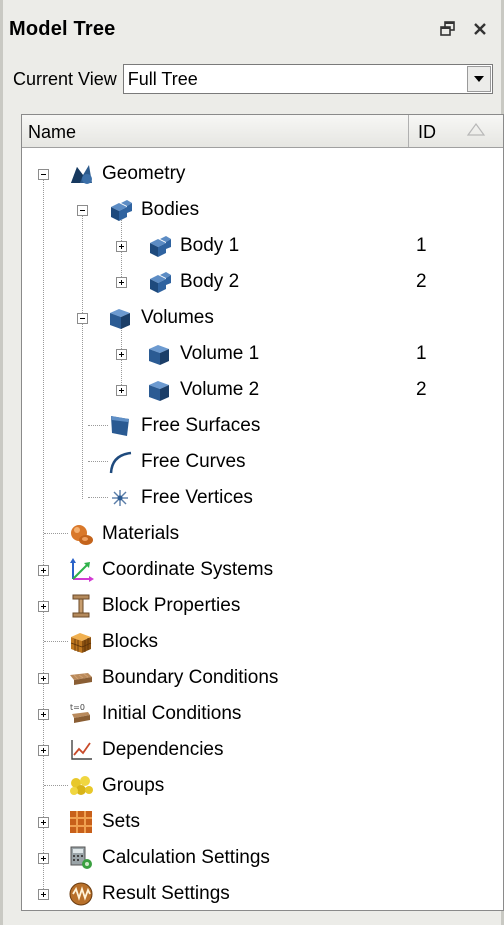  Describe the element at coordinates (77, 707) in the screenshot. I see `svg-text: t=0` at that location.